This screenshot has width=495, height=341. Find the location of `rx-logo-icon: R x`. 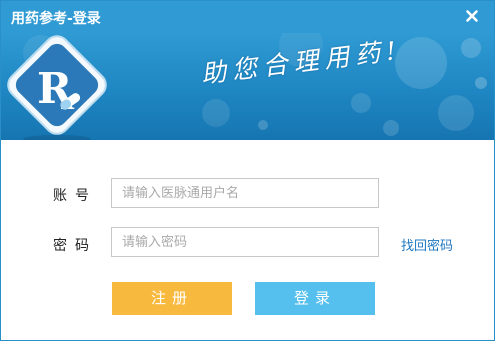

rx-logo-icon: R x is located at coordinates (57, 87).